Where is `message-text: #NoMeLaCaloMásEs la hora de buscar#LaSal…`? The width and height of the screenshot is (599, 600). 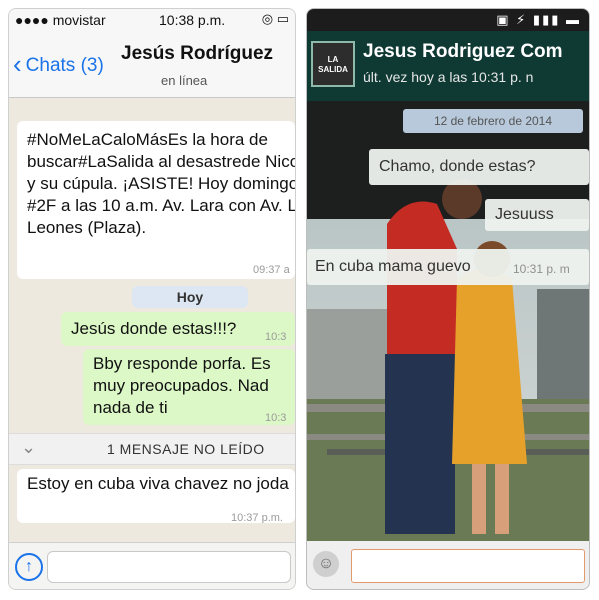 message-text: #NoMeLaCaloMásEs la hora de buscar#LaSal… is located at coordinates (161, 183).